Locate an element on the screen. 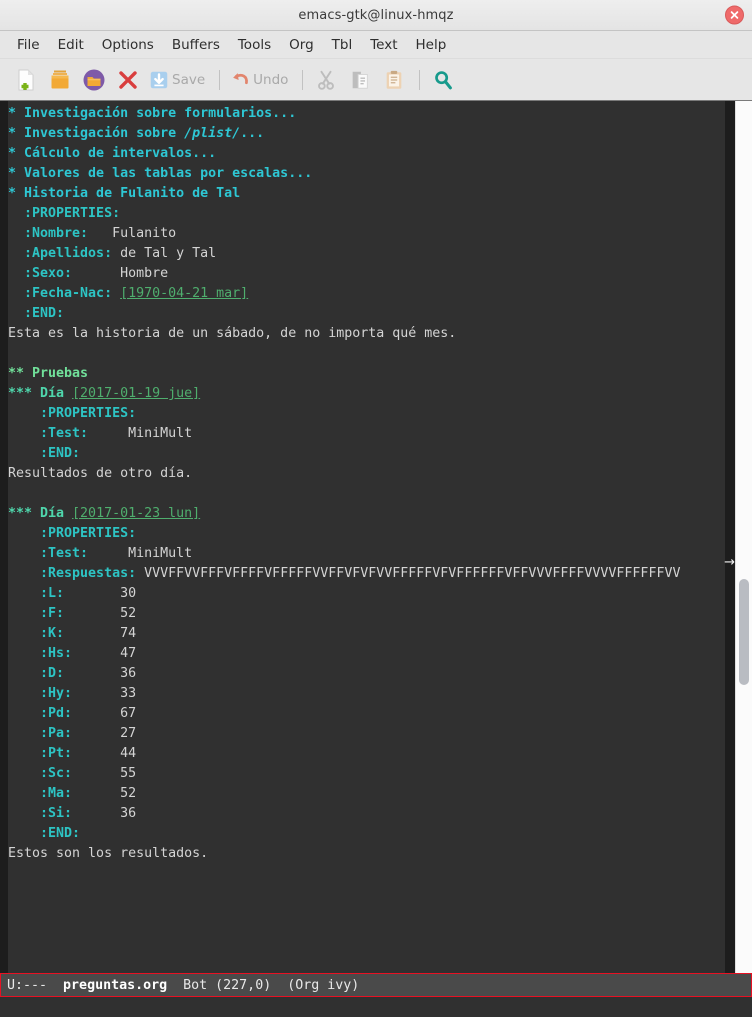 This screenshot has height=1017, width=752. property-key: :Pd: is located at coordinates (60, 713).